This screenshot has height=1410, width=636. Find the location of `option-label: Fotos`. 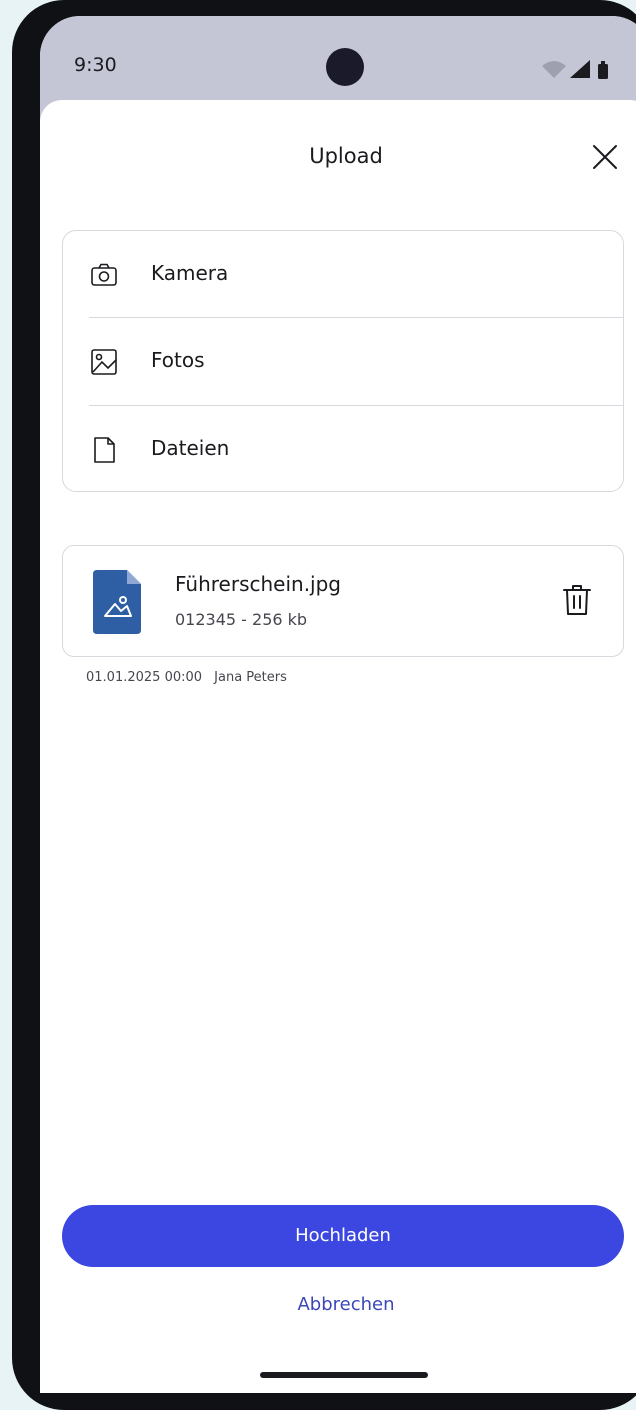

option-label: Fotos is located at coordinates (178, 360).